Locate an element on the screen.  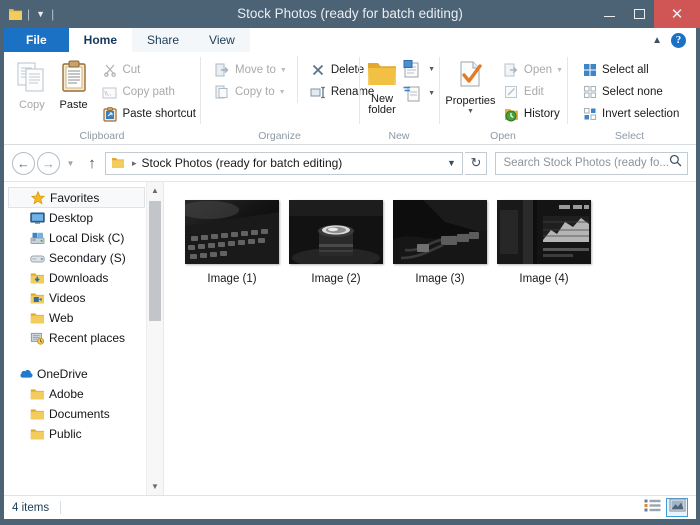
history-icon is located at coordinates (511, 114).